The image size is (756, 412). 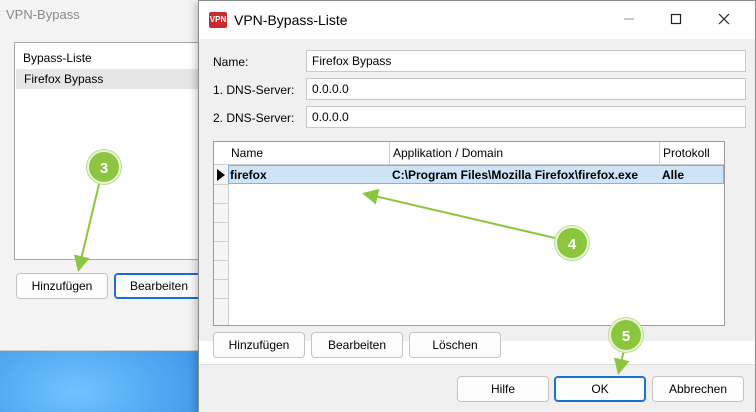 I want to click on maximize-icon, so click(x=676, y=20).